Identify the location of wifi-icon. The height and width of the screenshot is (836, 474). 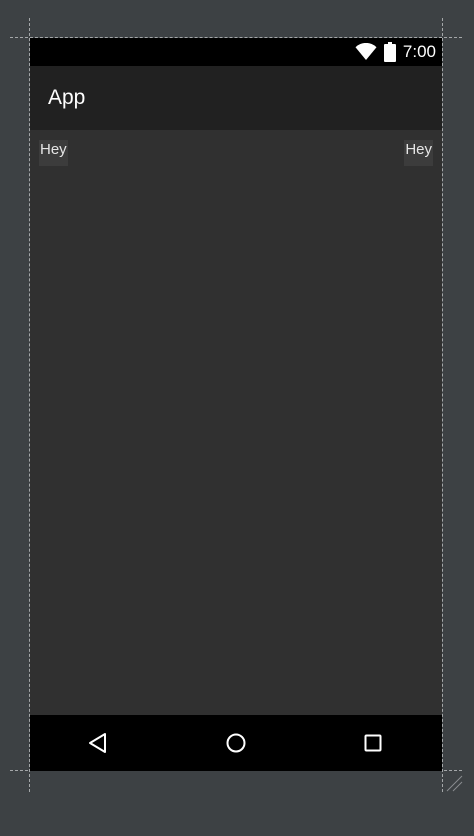
(366, 52).